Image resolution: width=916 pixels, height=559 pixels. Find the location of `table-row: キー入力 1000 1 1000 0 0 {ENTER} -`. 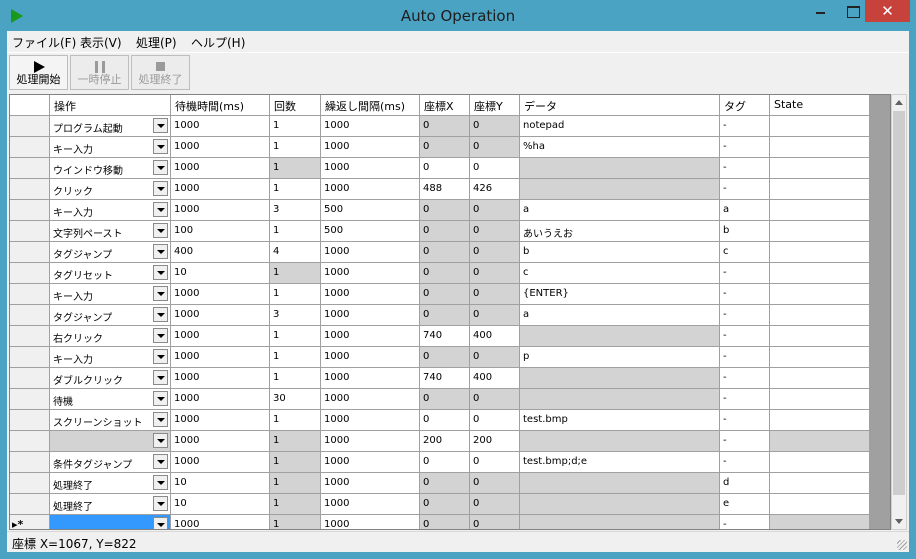

table-row: キー入力 1000 1 1000 0 0 {ENTER} - is located at coordinates (440, 294).